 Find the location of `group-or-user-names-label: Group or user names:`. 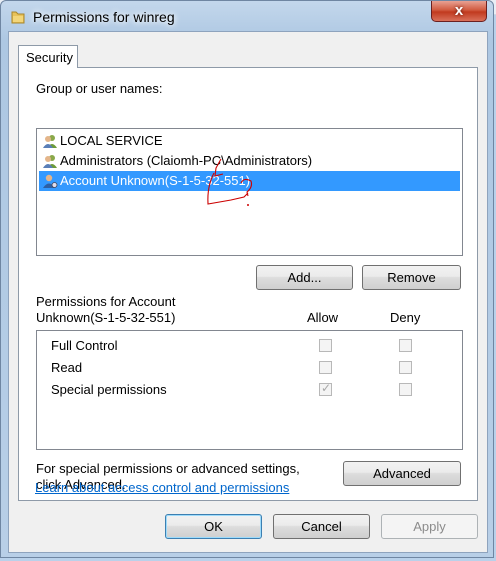

group-or-user-names-label: Group or user names: is located at coordinates (99, 88).